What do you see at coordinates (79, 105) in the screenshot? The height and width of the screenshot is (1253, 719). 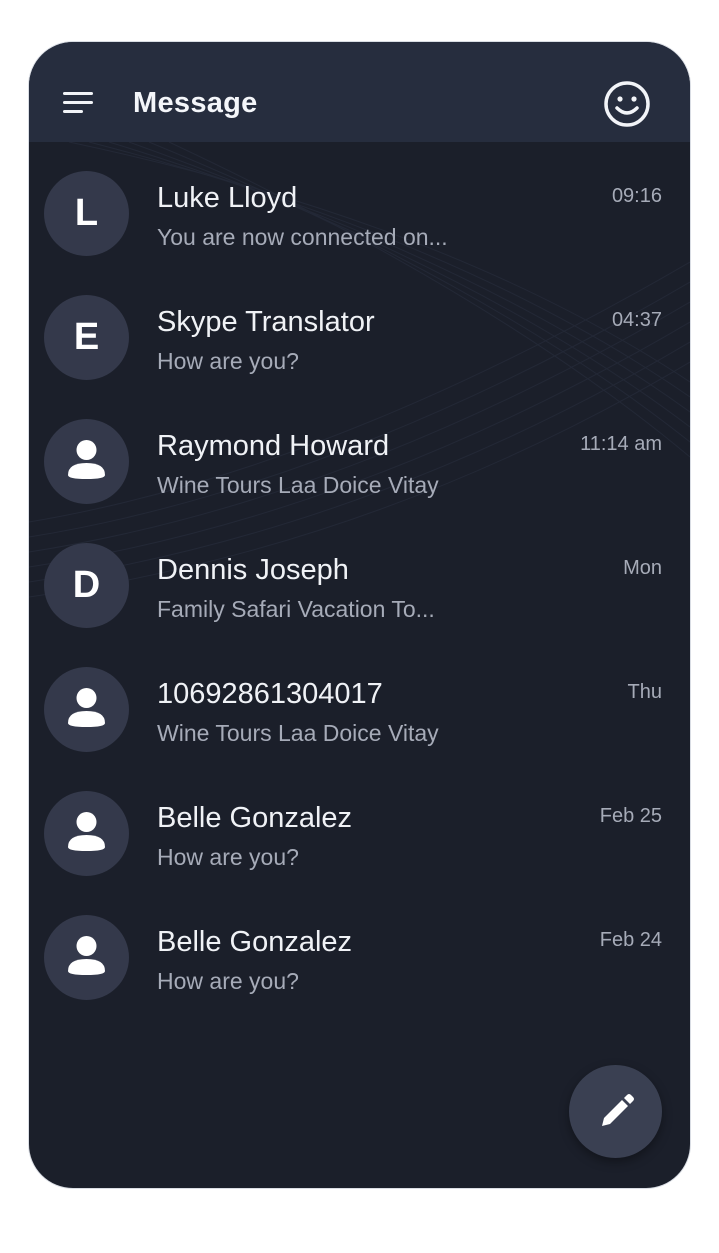 I see `menu-icon` at bounding box center [79, 105].